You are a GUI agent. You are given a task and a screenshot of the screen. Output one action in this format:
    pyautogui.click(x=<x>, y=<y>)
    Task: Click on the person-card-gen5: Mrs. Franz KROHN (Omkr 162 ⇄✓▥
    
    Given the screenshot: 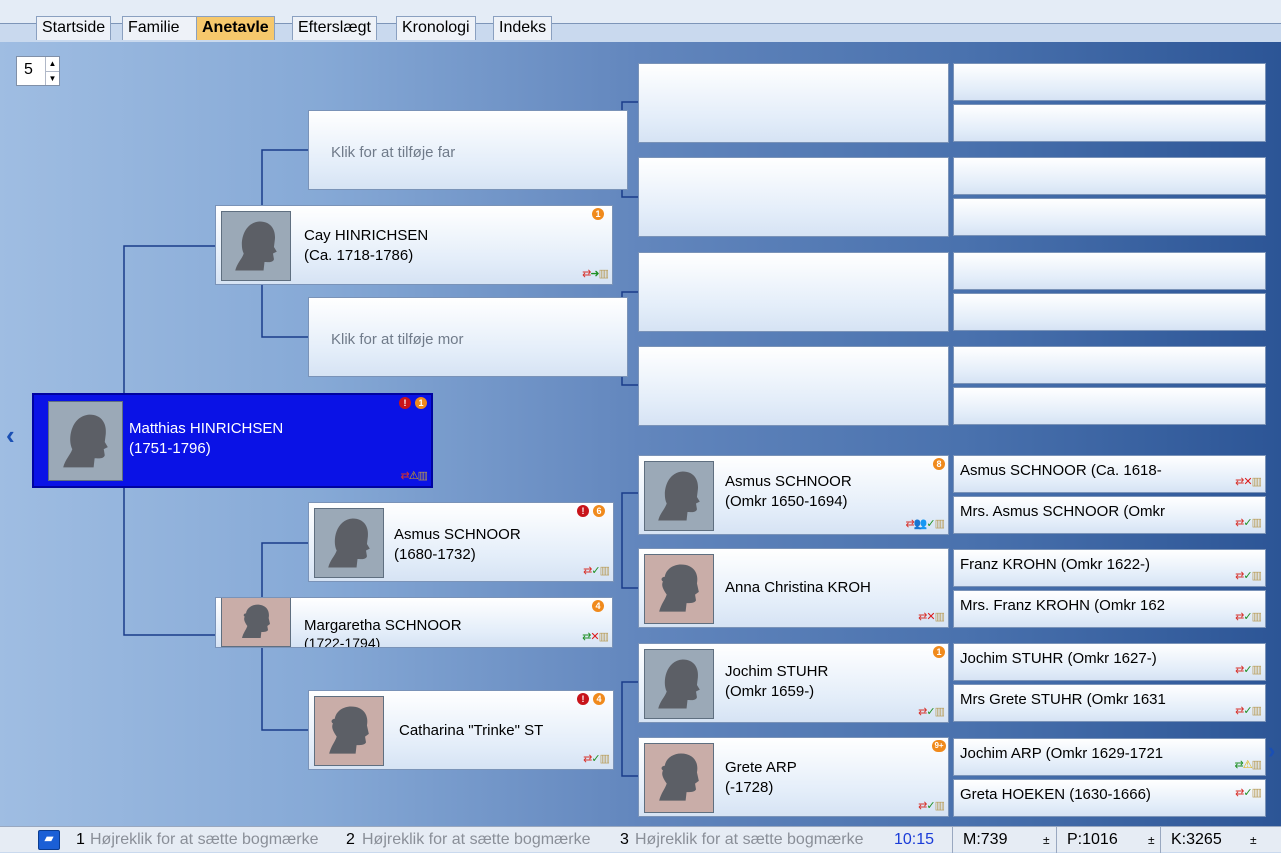 What is the action you would take?
    pyautogui.click(x=1109, y=609)
    